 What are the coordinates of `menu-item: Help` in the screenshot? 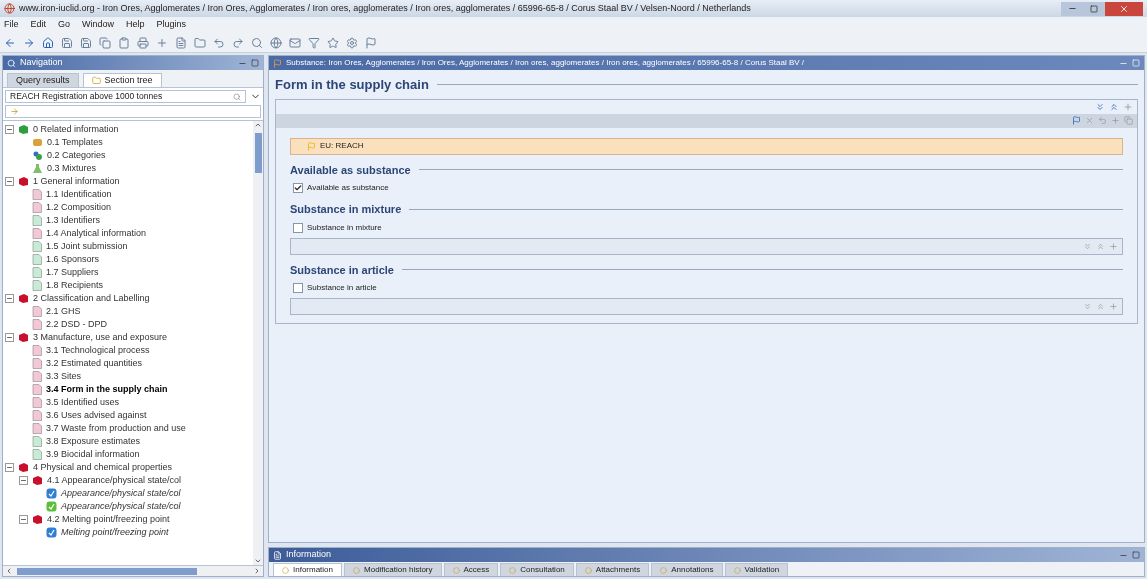 It's located at (135, 25).